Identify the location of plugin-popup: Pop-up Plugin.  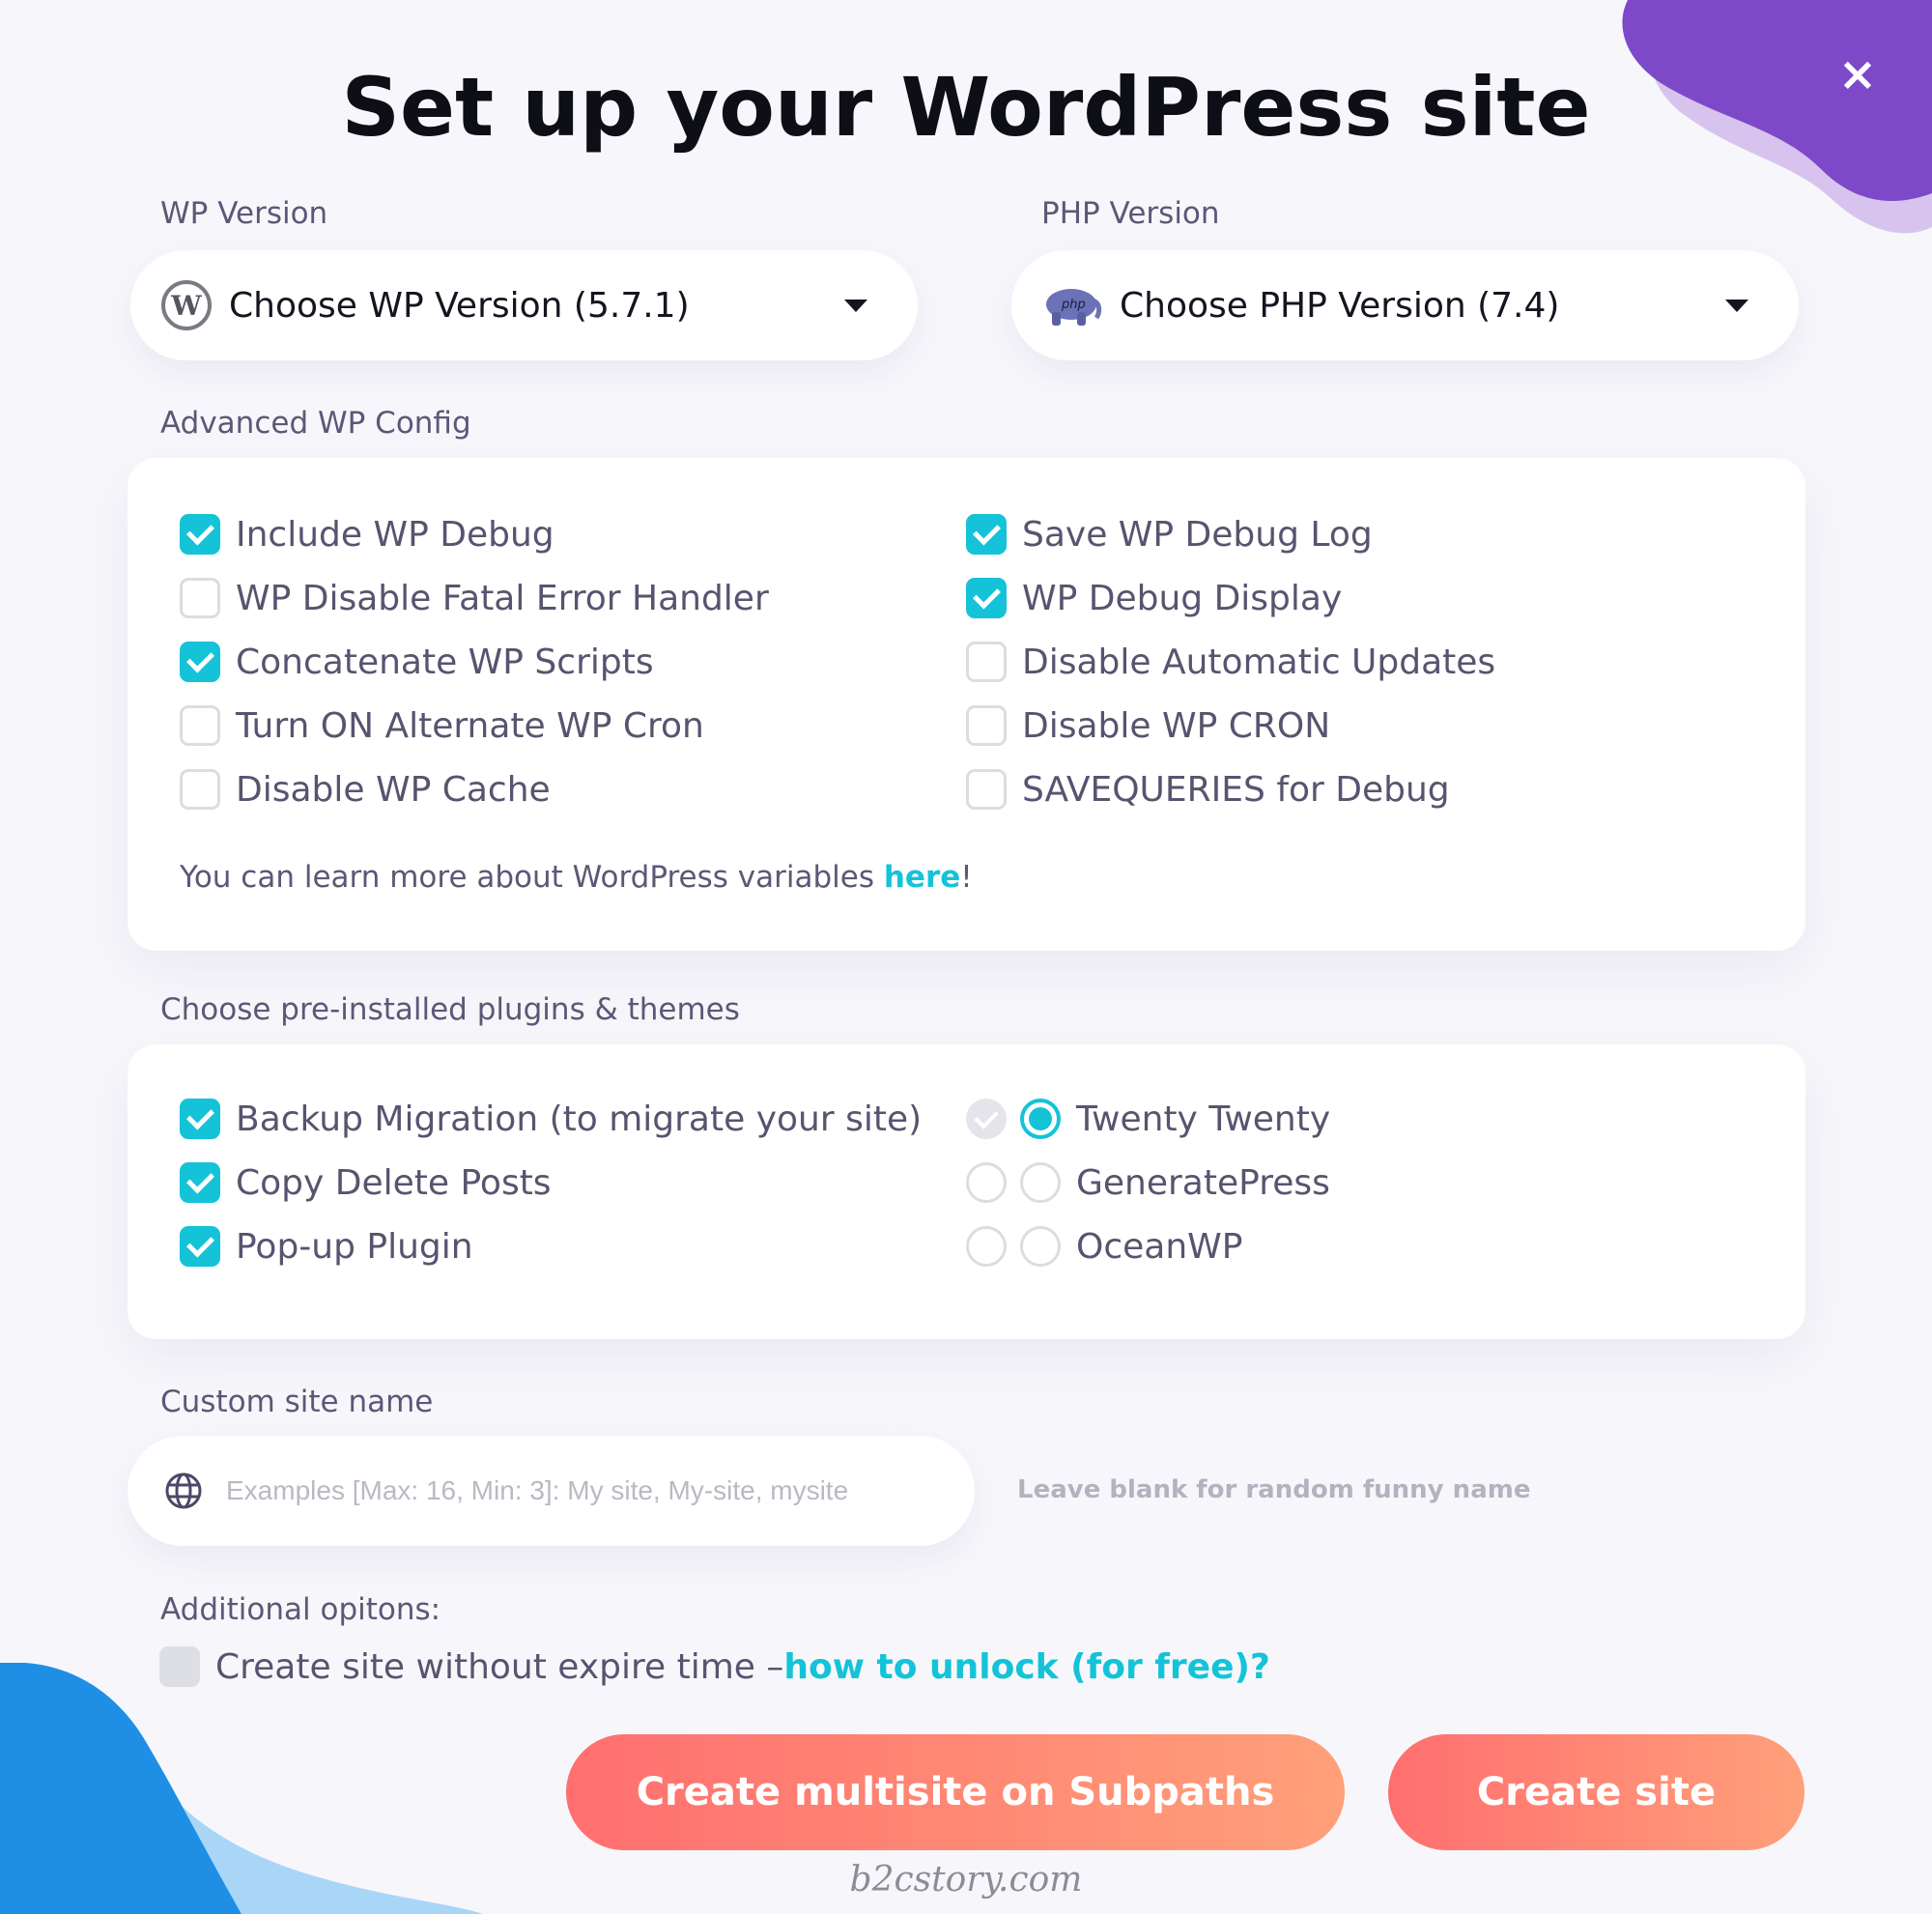
(326, 1246).